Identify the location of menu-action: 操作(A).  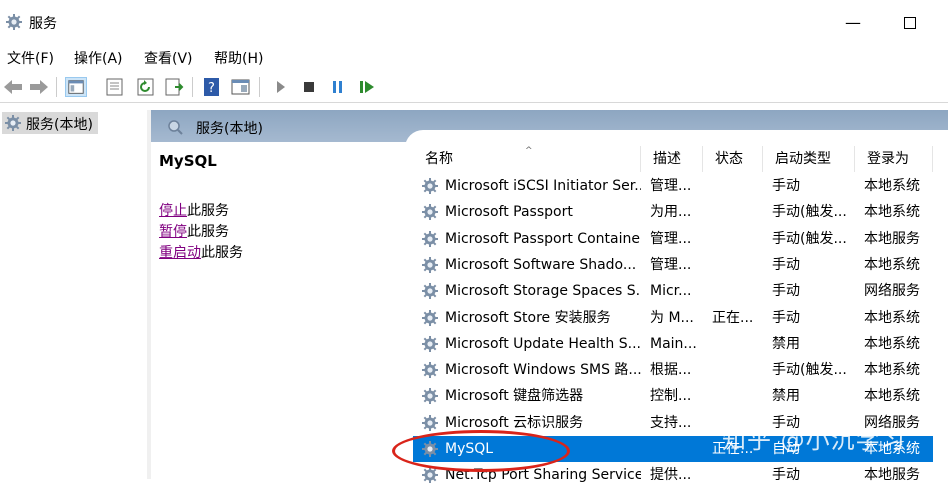
(98, 58).